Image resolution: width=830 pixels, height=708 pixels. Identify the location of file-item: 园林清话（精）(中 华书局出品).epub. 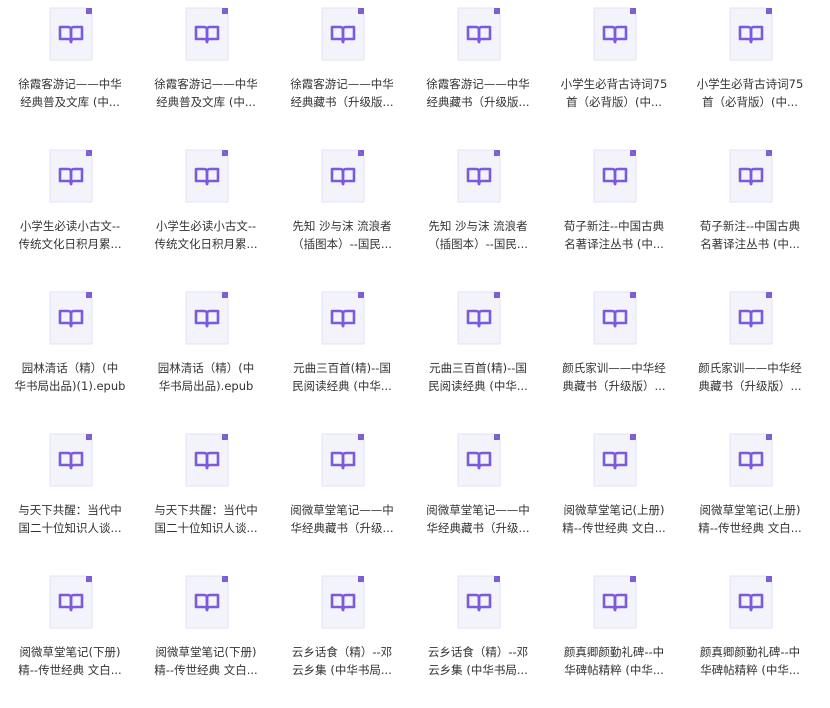
(206, 354).